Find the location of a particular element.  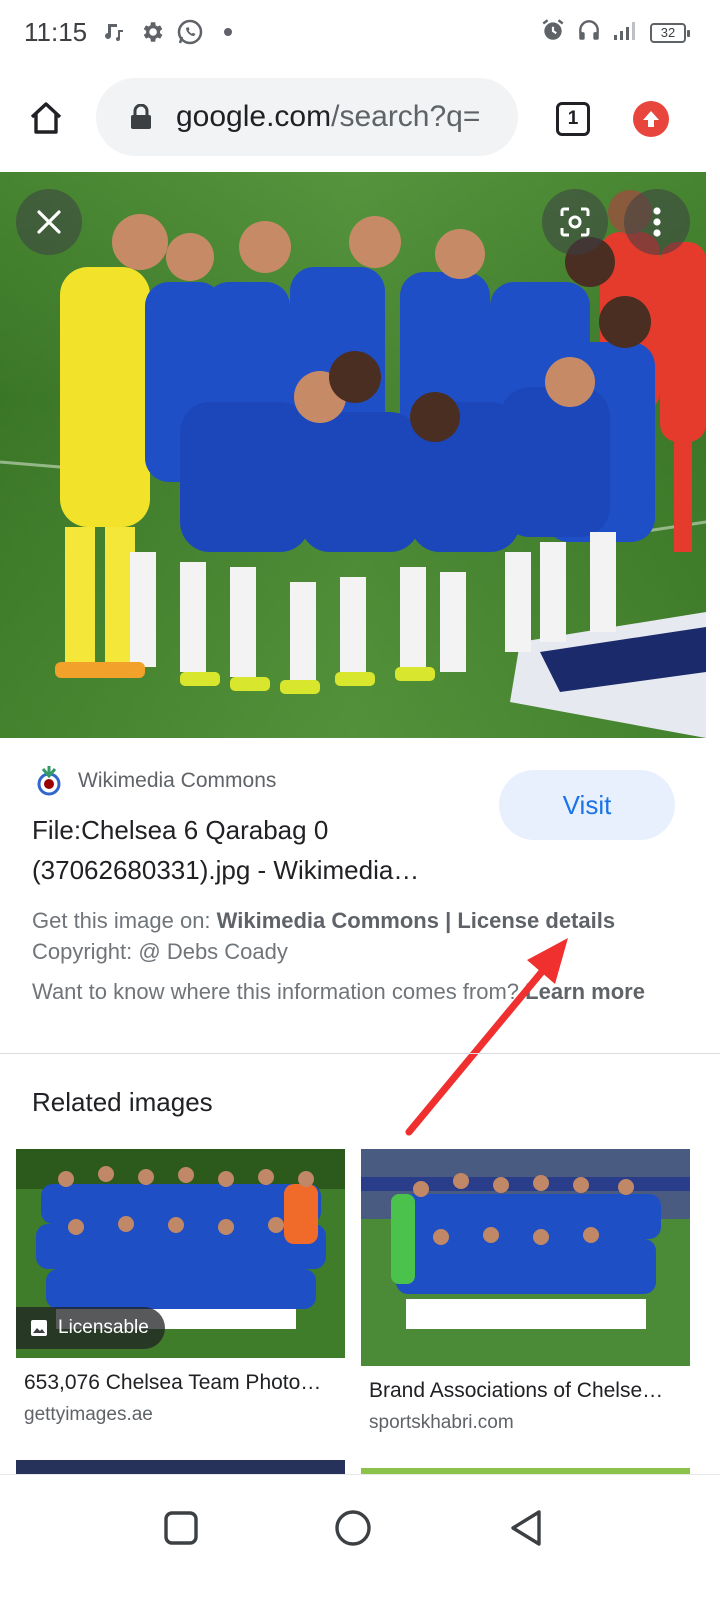

gear-icon is located at coordinates (152, 32).